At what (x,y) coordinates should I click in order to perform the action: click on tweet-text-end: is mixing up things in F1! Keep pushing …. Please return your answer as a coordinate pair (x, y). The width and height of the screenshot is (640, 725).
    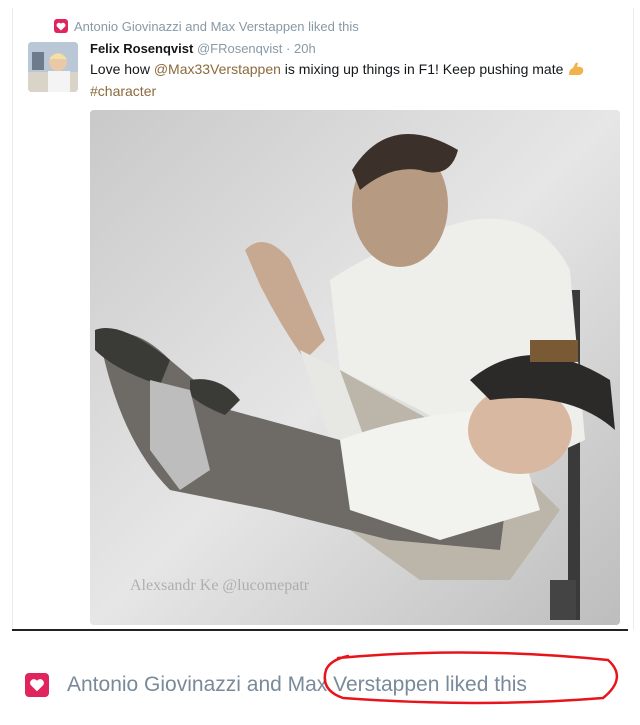
    Looking at the image, I should click on (422, 69).